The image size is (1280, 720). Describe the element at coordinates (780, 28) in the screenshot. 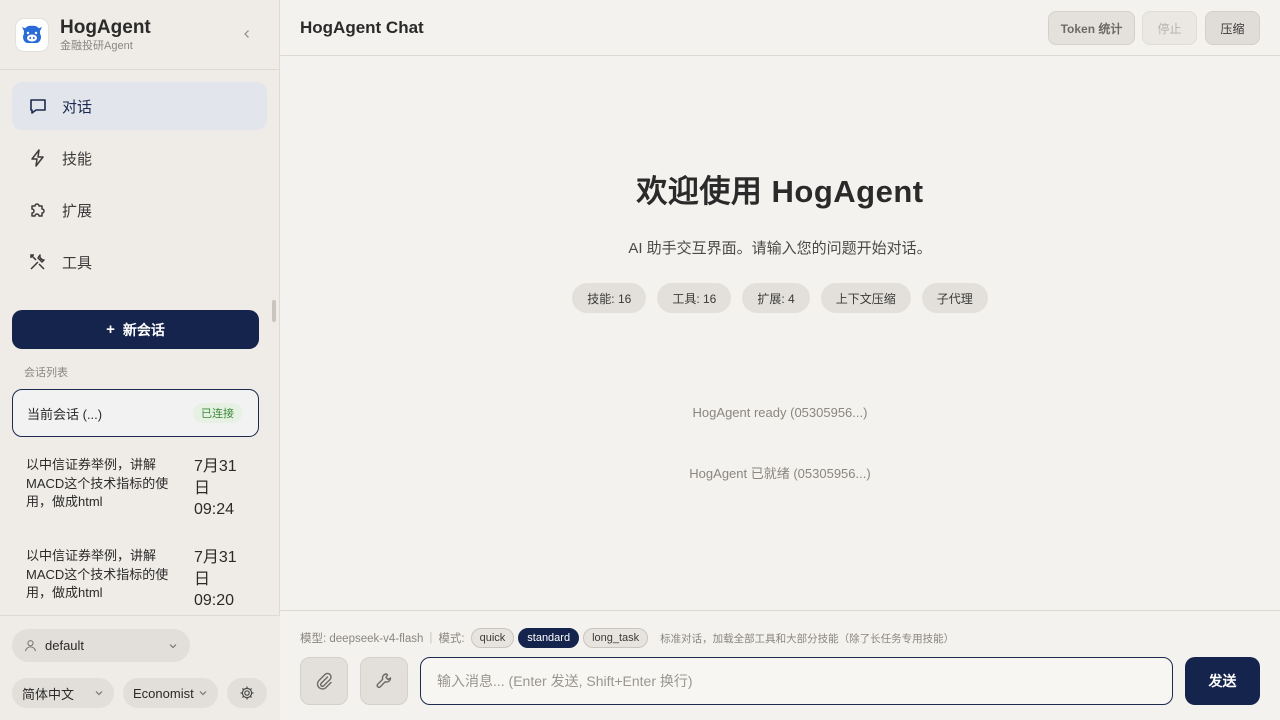

I see `topbar: HogAgent Chat Token 统计 停止 压缩` at that location.